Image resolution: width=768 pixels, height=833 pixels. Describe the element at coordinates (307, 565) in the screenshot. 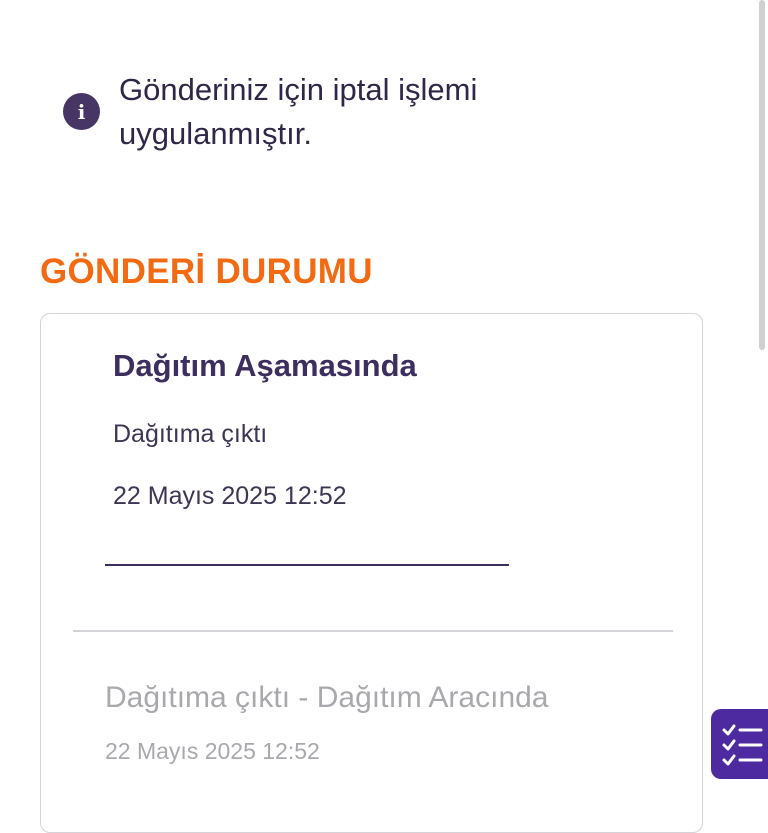

I see `status-underline` at that location.